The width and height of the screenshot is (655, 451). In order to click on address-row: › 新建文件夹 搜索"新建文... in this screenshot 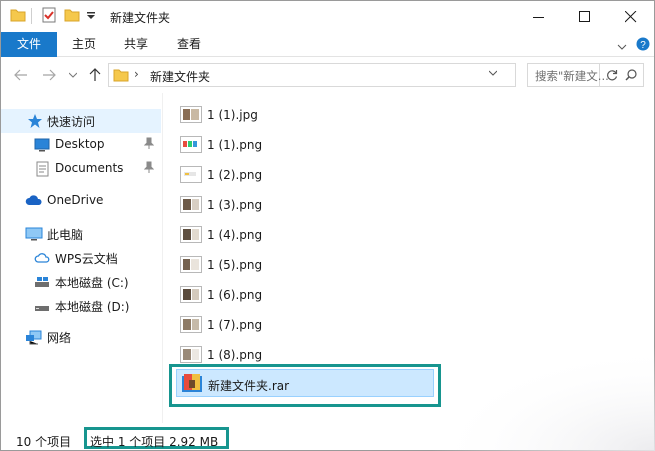, I will do `click(327, 75)`.